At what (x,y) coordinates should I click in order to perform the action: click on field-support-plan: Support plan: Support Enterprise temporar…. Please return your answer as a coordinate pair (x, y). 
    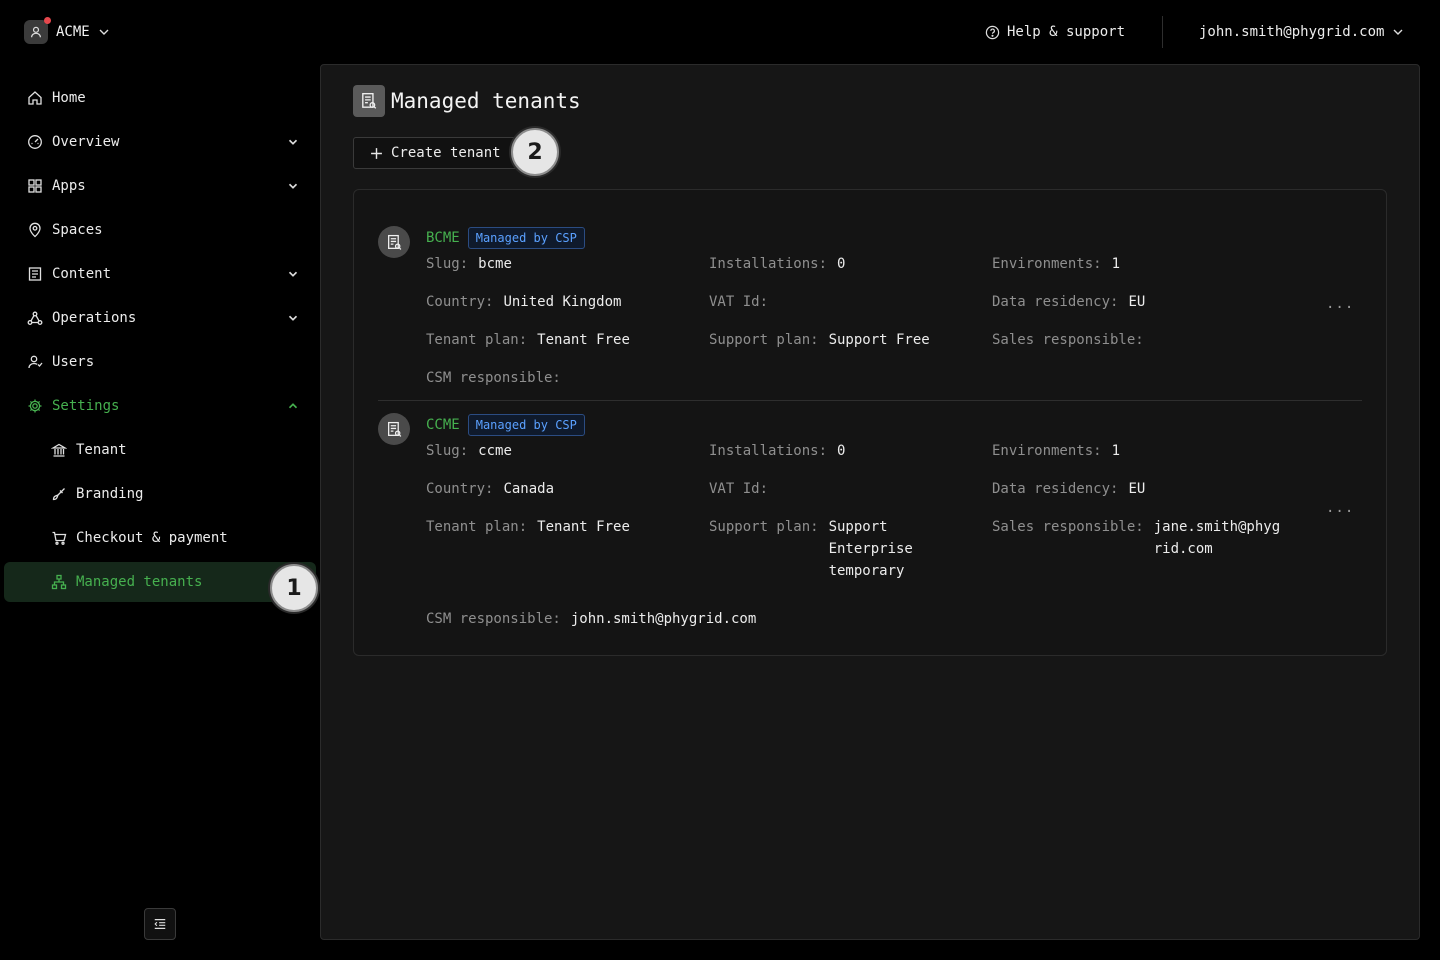
    Looking at the image, I should click on (811, 549).